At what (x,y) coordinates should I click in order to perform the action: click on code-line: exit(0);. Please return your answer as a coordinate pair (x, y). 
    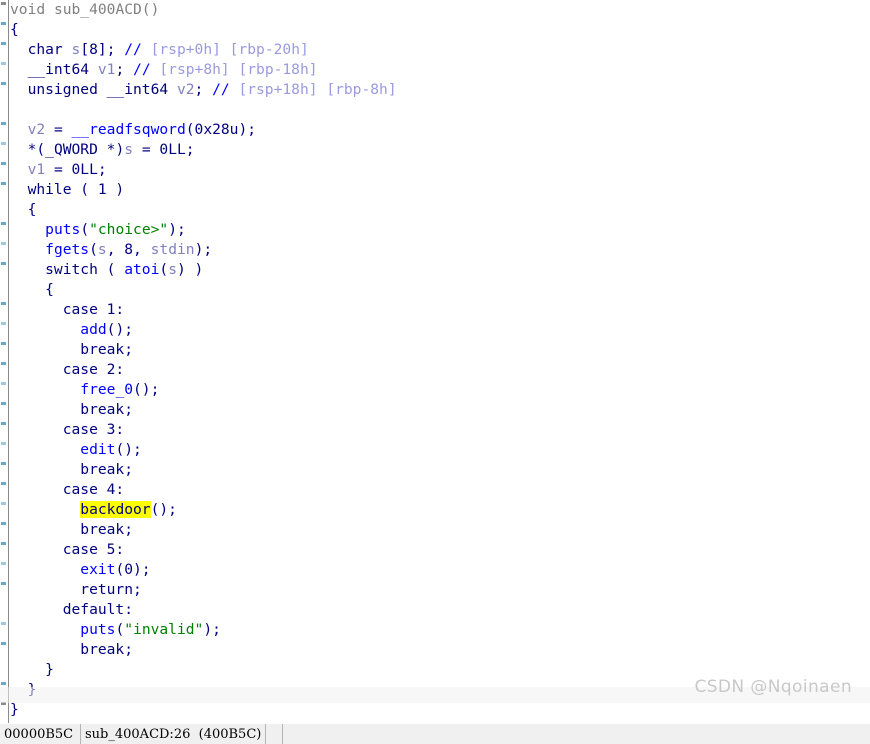
    Looking at the image, I should click on (440, 570).